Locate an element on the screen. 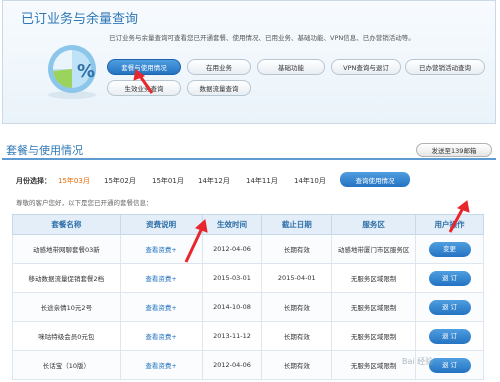  package-name: 动感地带网聊套餐03新 is located at coordinates (66, 249).